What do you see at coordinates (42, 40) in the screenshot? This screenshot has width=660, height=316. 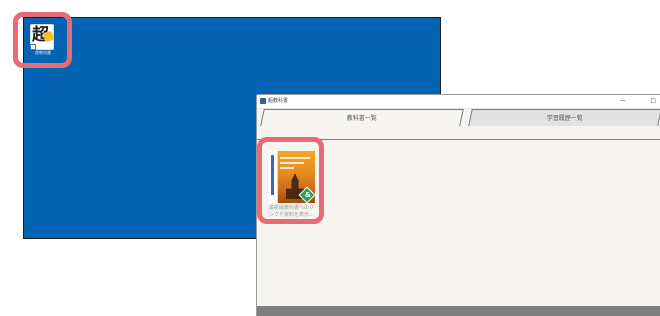 I see `shortcut-highlight` at bounding box center [42, 40].